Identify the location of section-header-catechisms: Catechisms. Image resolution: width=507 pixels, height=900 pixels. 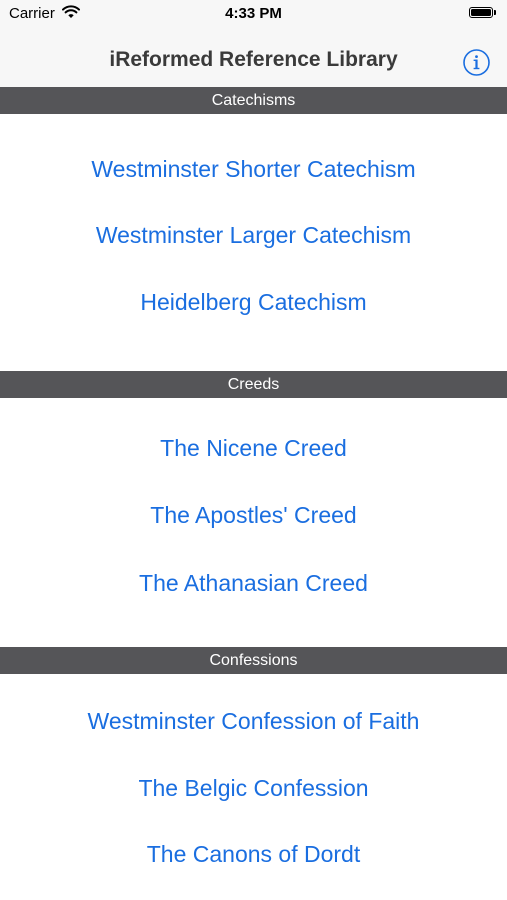
(253, 100).